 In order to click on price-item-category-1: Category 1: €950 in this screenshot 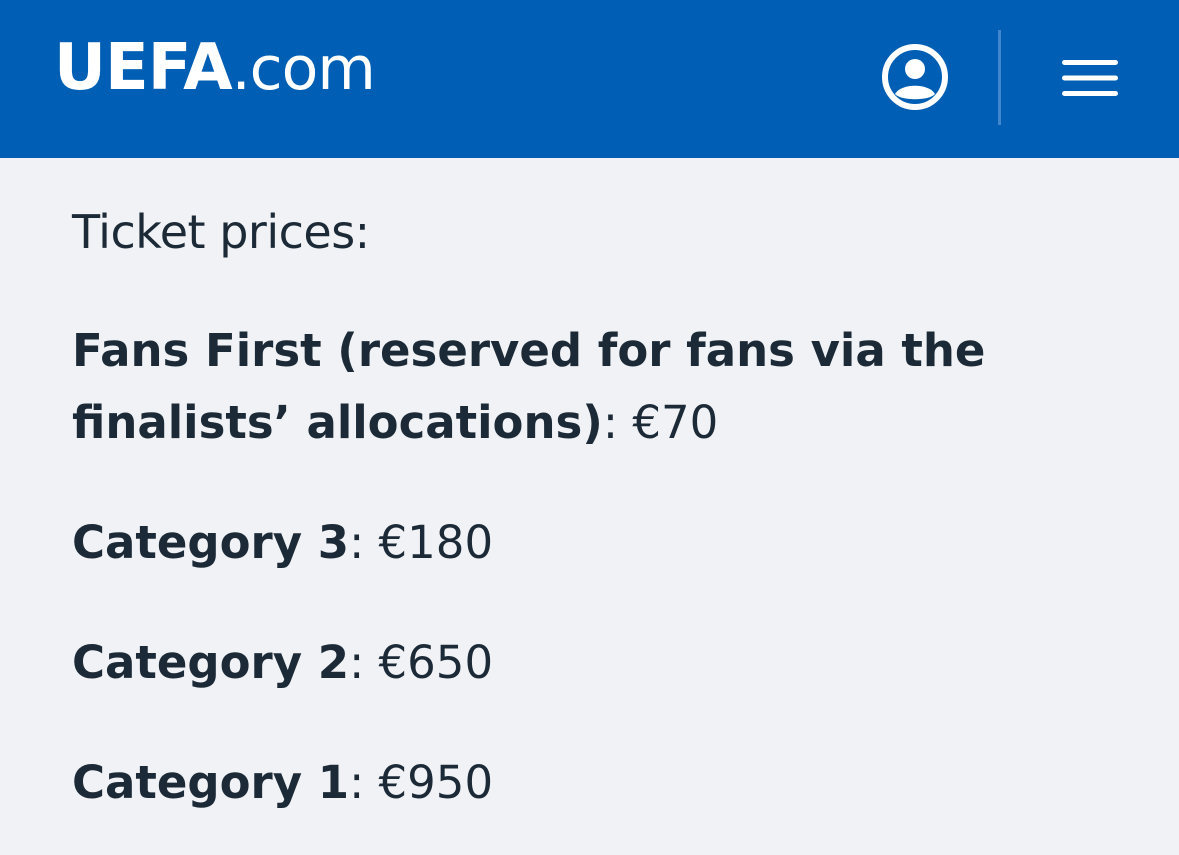, I will do `click(282, 783)`.